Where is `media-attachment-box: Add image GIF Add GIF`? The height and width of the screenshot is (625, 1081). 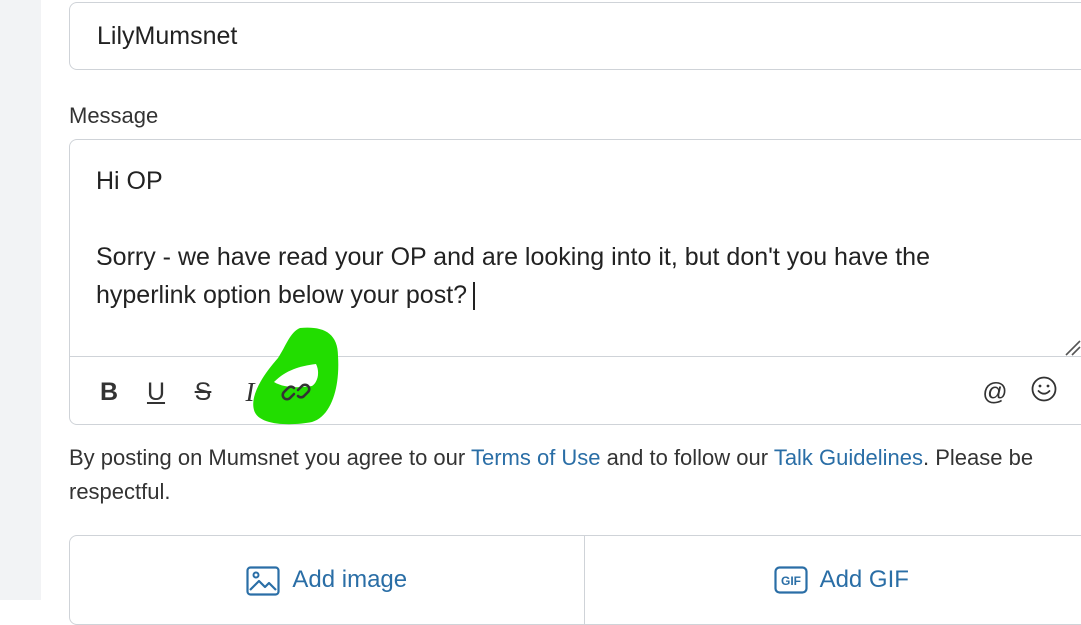 media-attachment-box: Add image GIF Add GIF is located at coordinates (575, 580).